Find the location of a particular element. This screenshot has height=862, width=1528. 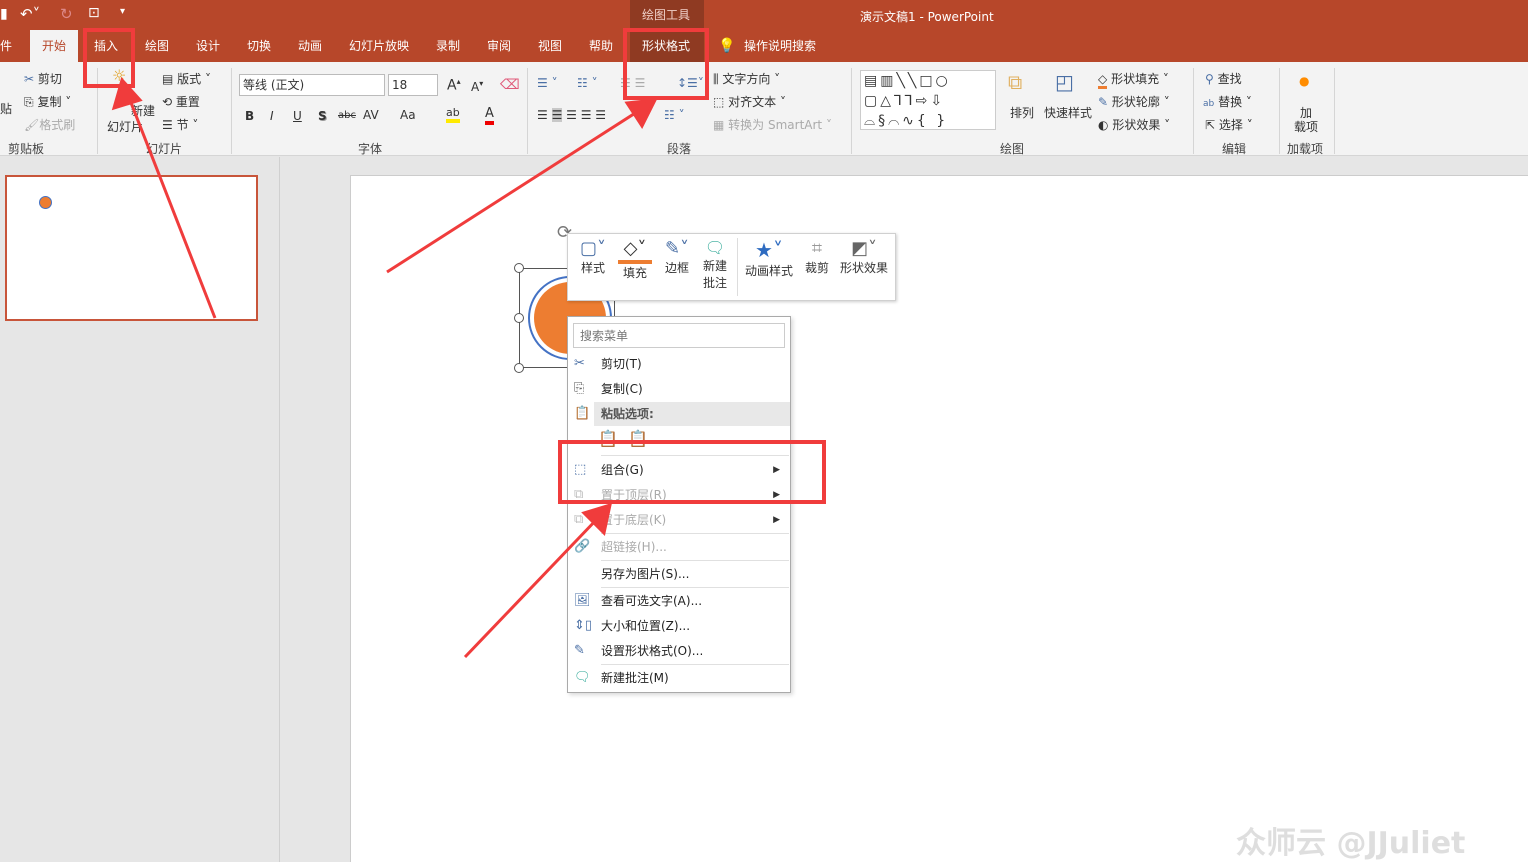

watermark: 众师云 @JJuliet is located at coordinates (1351, 843).